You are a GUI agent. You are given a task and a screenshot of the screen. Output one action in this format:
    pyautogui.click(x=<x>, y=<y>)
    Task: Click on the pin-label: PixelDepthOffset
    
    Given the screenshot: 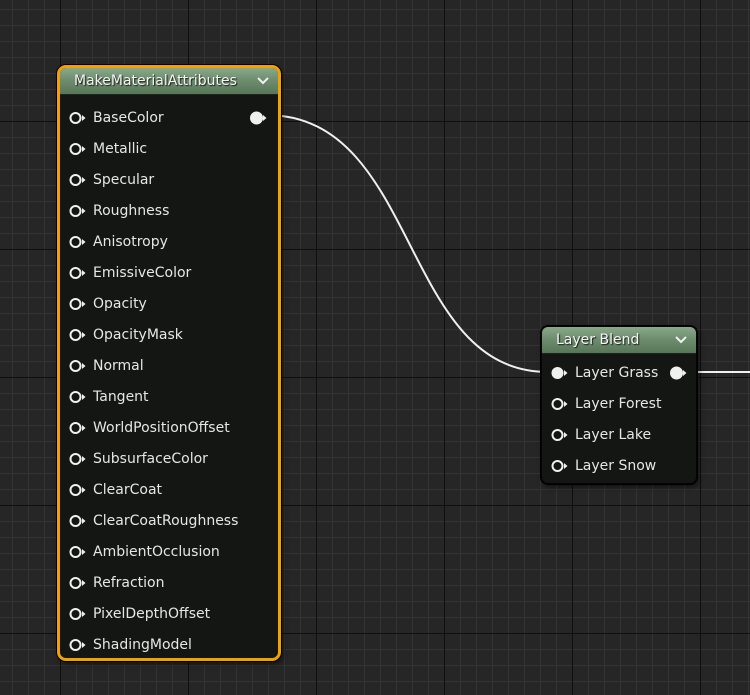 What is the action you would take?
    pyautogui.click(x=152, y=614)
    